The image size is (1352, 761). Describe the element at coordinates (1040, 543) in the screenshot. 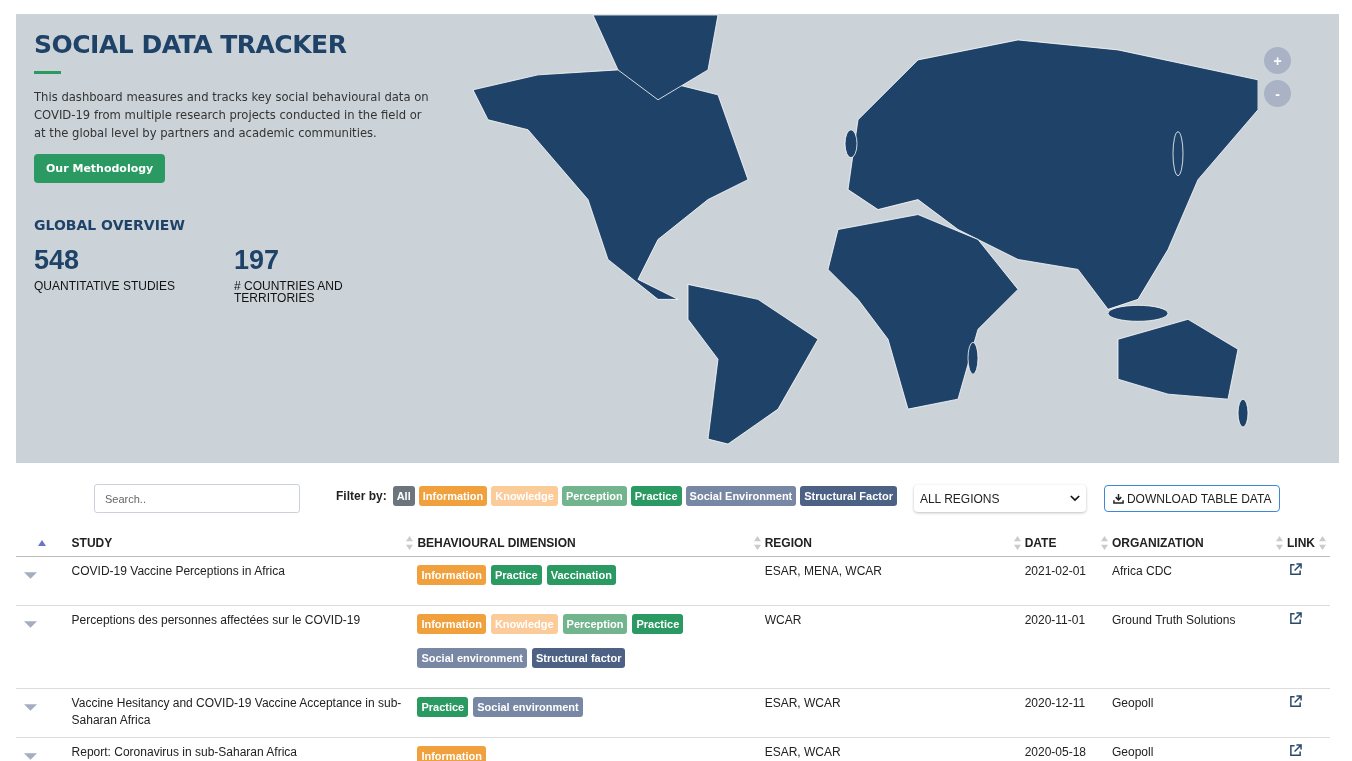

I see `column-header: DATE` at that location.